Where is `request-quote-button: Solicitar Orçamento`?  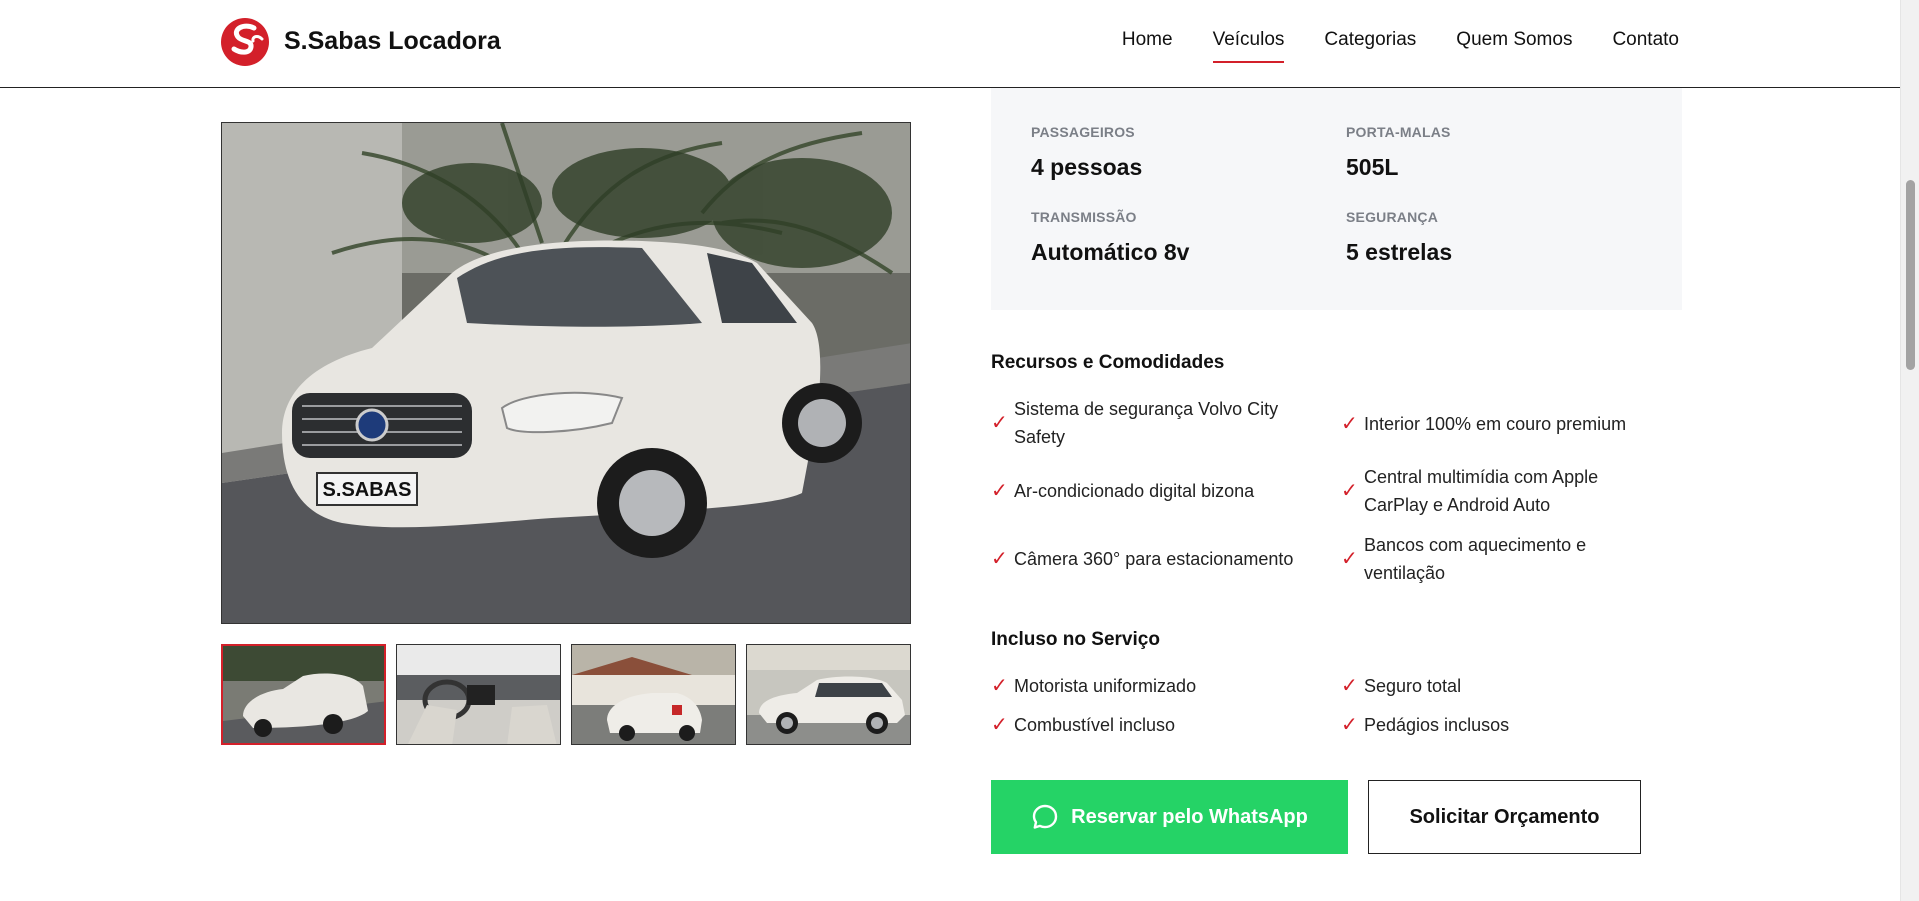
request-quote-button: Solicitar Orçamento is located at coordinates (1504, 817).